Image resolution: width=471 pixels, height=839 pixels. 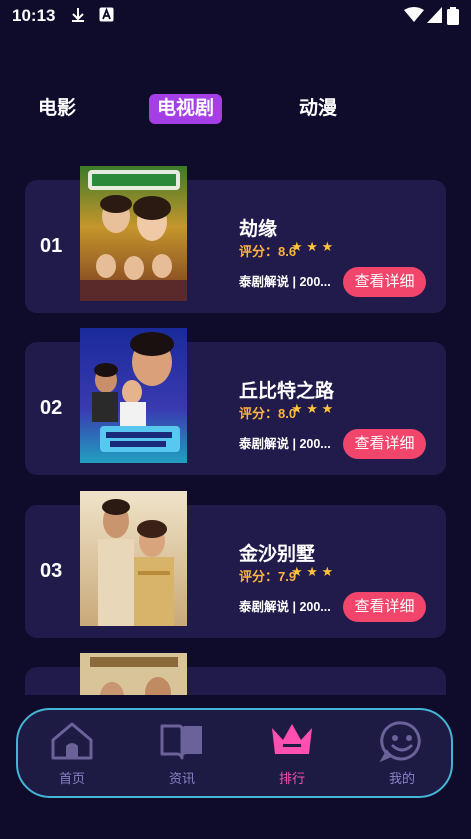 What do you see at coordinates (235, 17) in the screenshot?
I see `status-bar: 10:13` at bounding box center [235, 17].